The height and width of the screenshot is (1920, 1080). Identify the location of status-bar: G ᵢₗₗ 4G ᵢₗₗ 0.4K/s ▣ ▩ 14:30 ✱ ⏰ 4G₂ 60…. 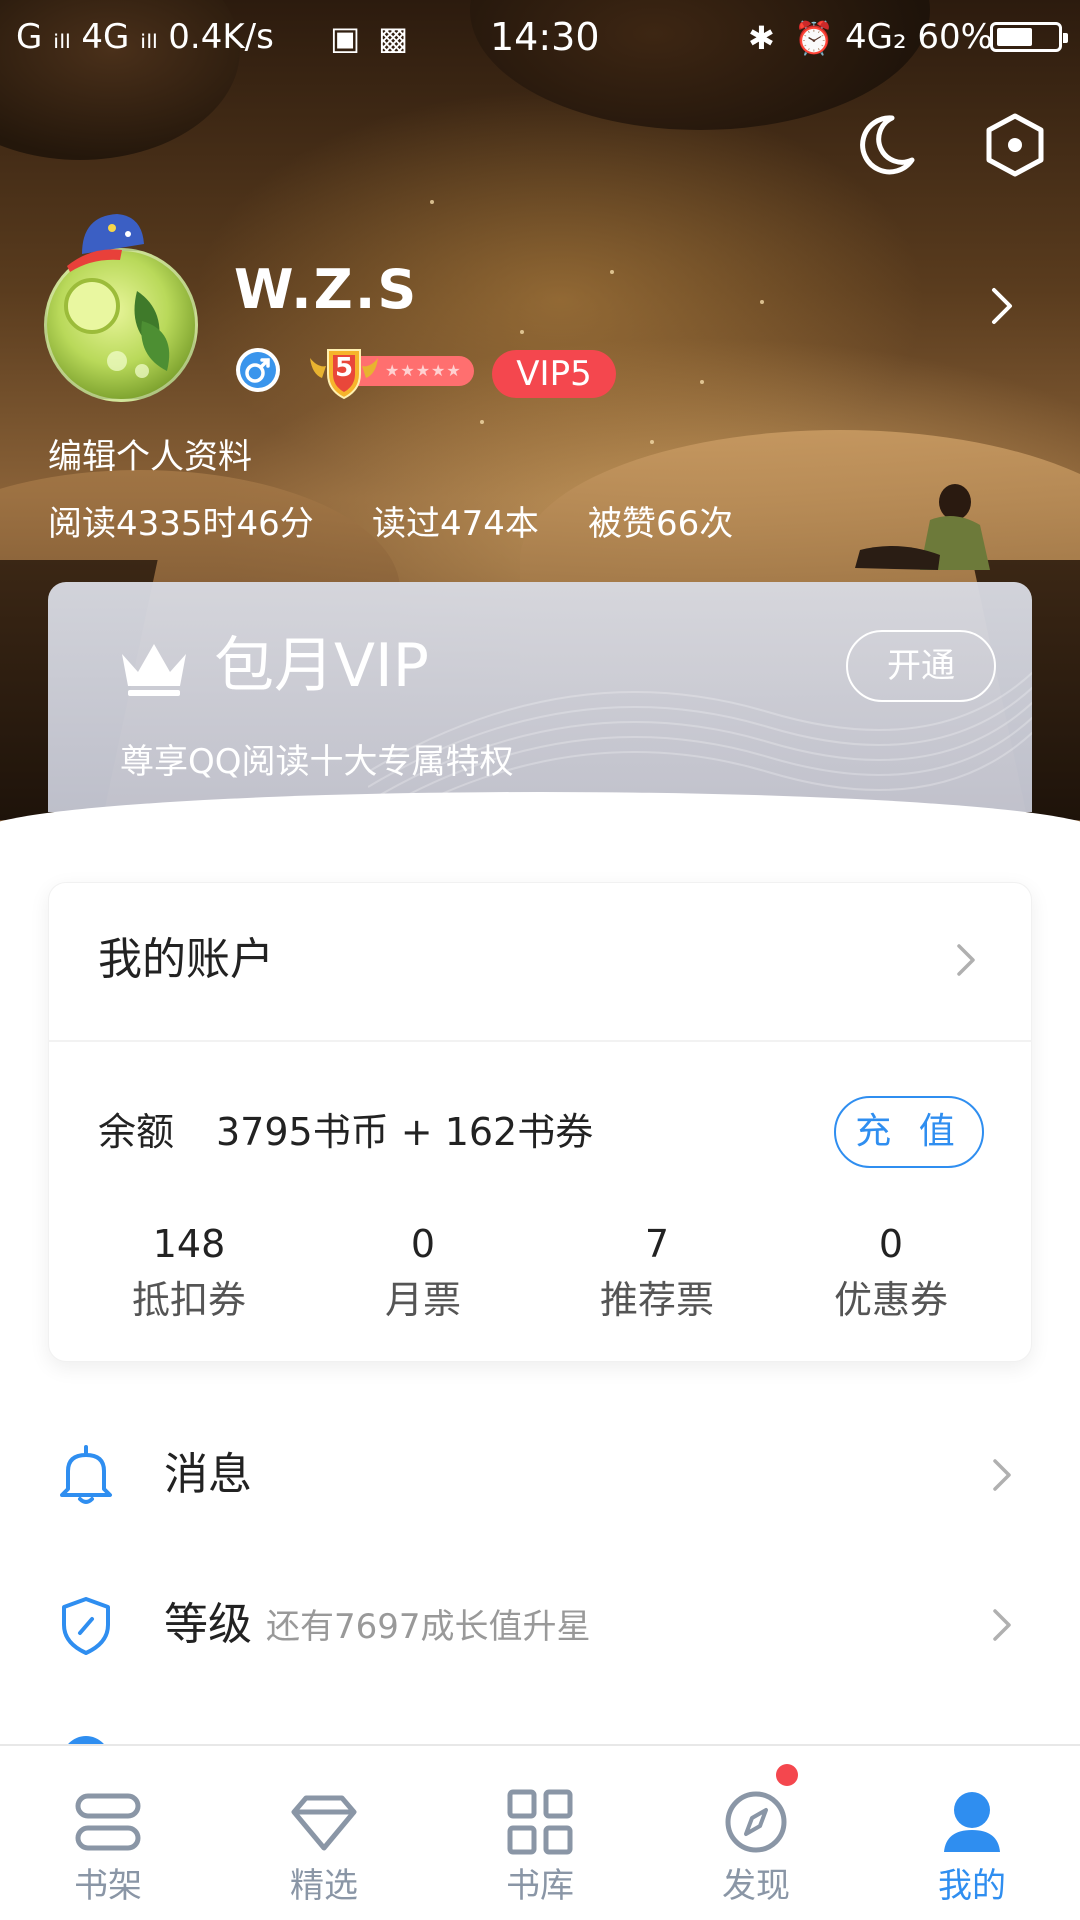
(540, 38).